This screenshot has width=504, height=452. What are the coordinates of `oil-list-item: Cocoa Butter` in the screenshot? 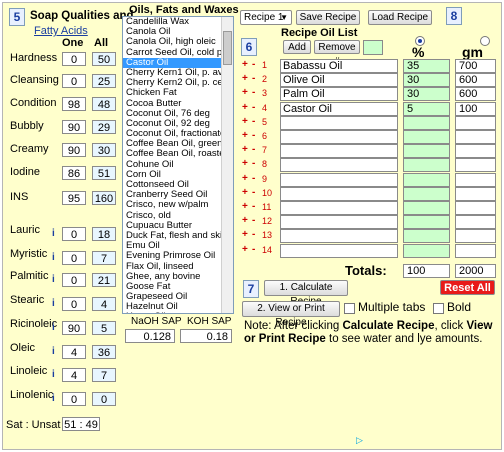 It's located at (178, 104).